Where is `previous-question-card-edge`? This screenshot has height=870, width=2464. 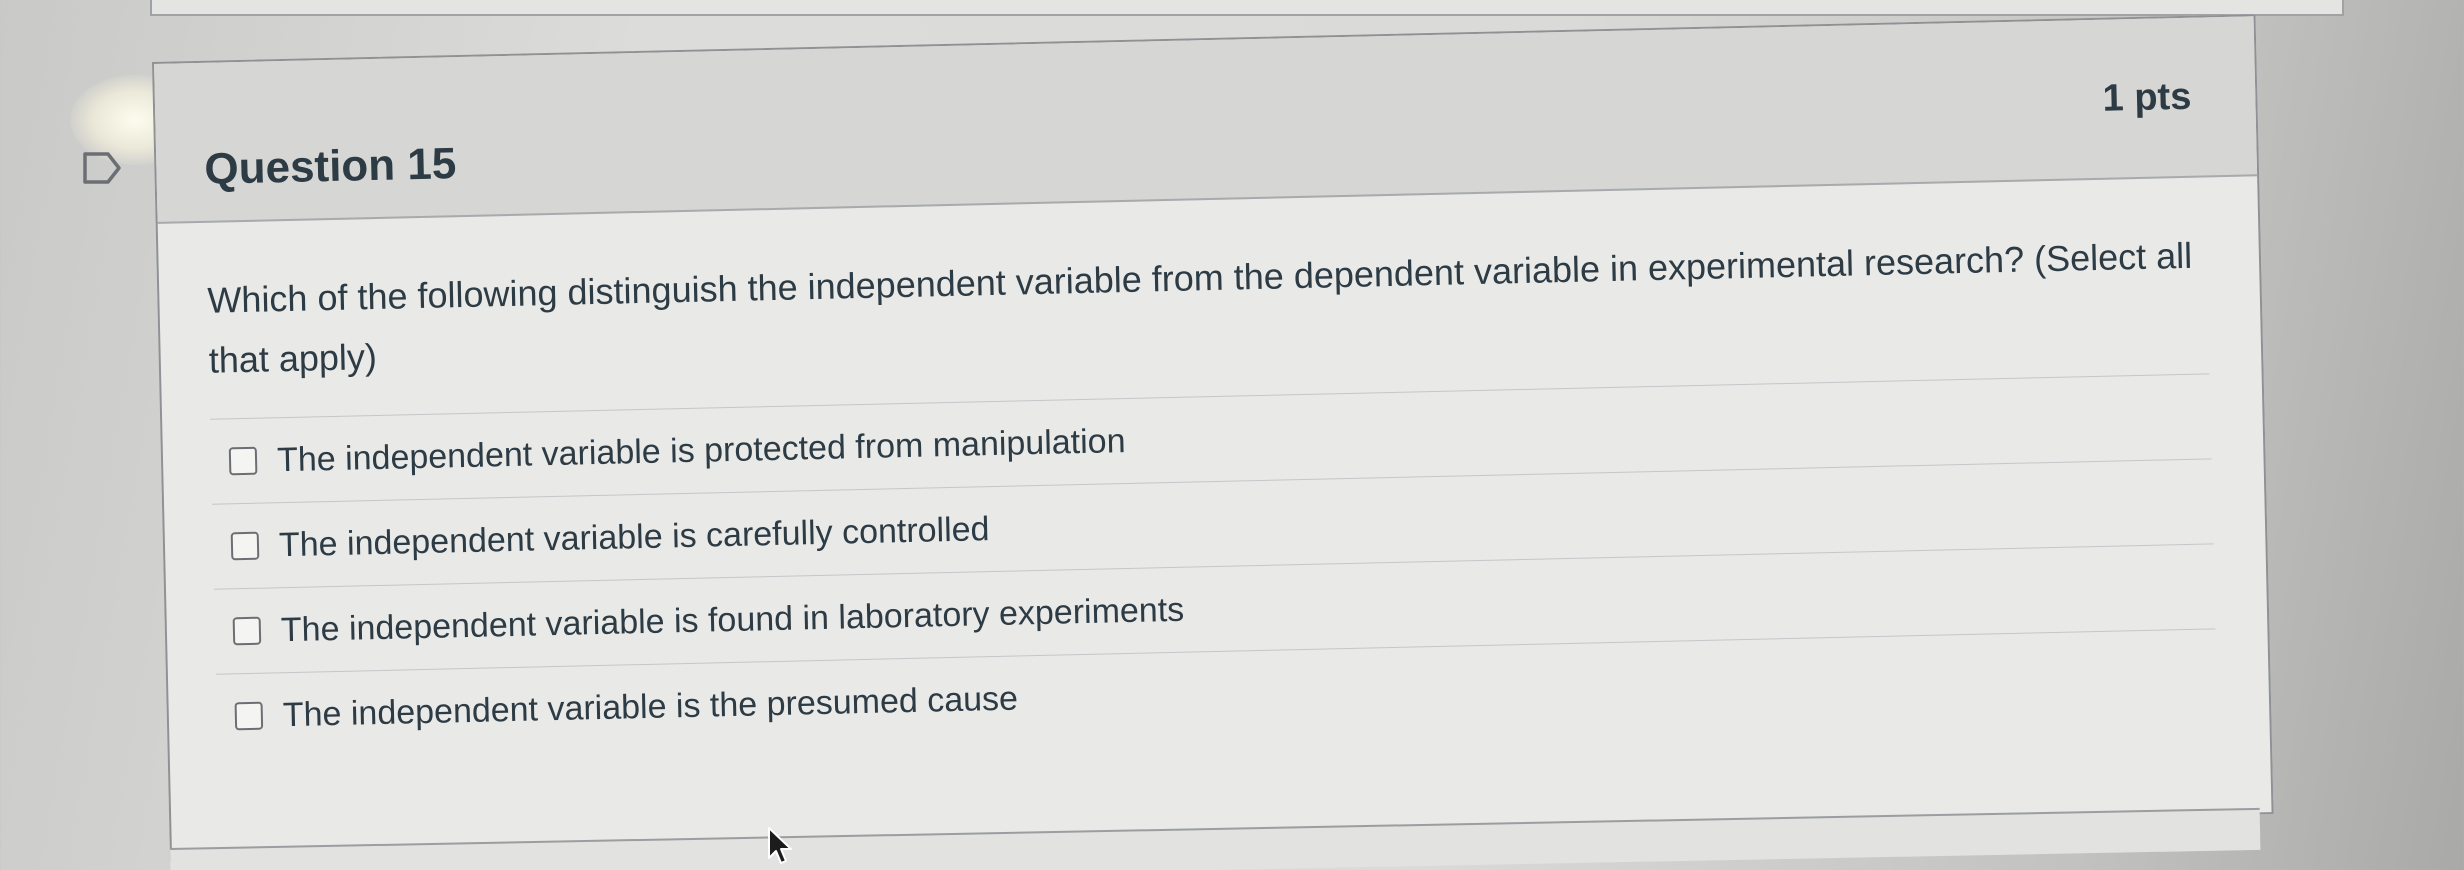
previous-question-card-edge is located at coordinates (1247, 8).